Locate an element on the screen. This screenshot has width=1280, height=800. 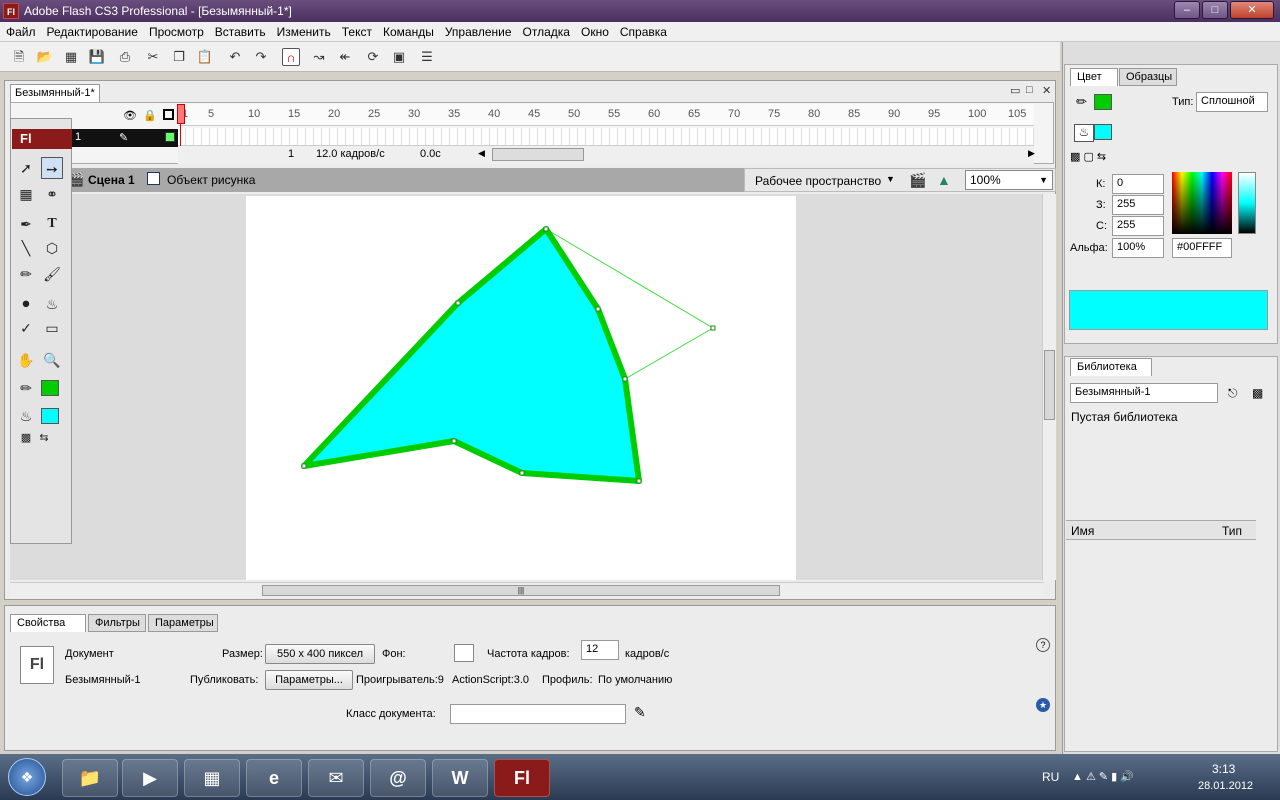
tray-icons: ▲ ⚠ ✎ ▮ 🔊 is located at coordinates (1103, 776).